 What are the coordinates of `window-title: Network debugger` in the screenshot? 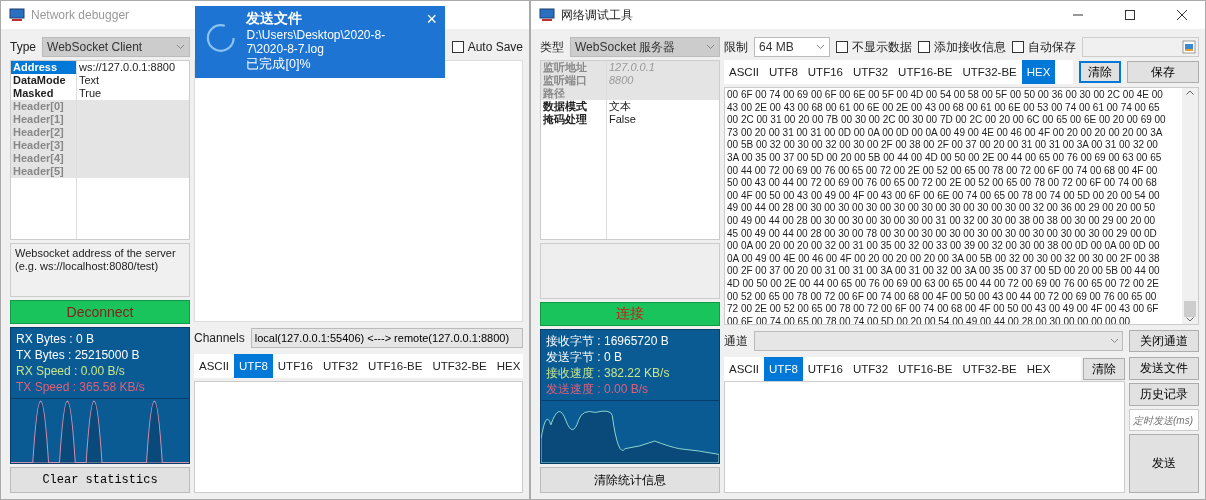 It's located at (80, 15).